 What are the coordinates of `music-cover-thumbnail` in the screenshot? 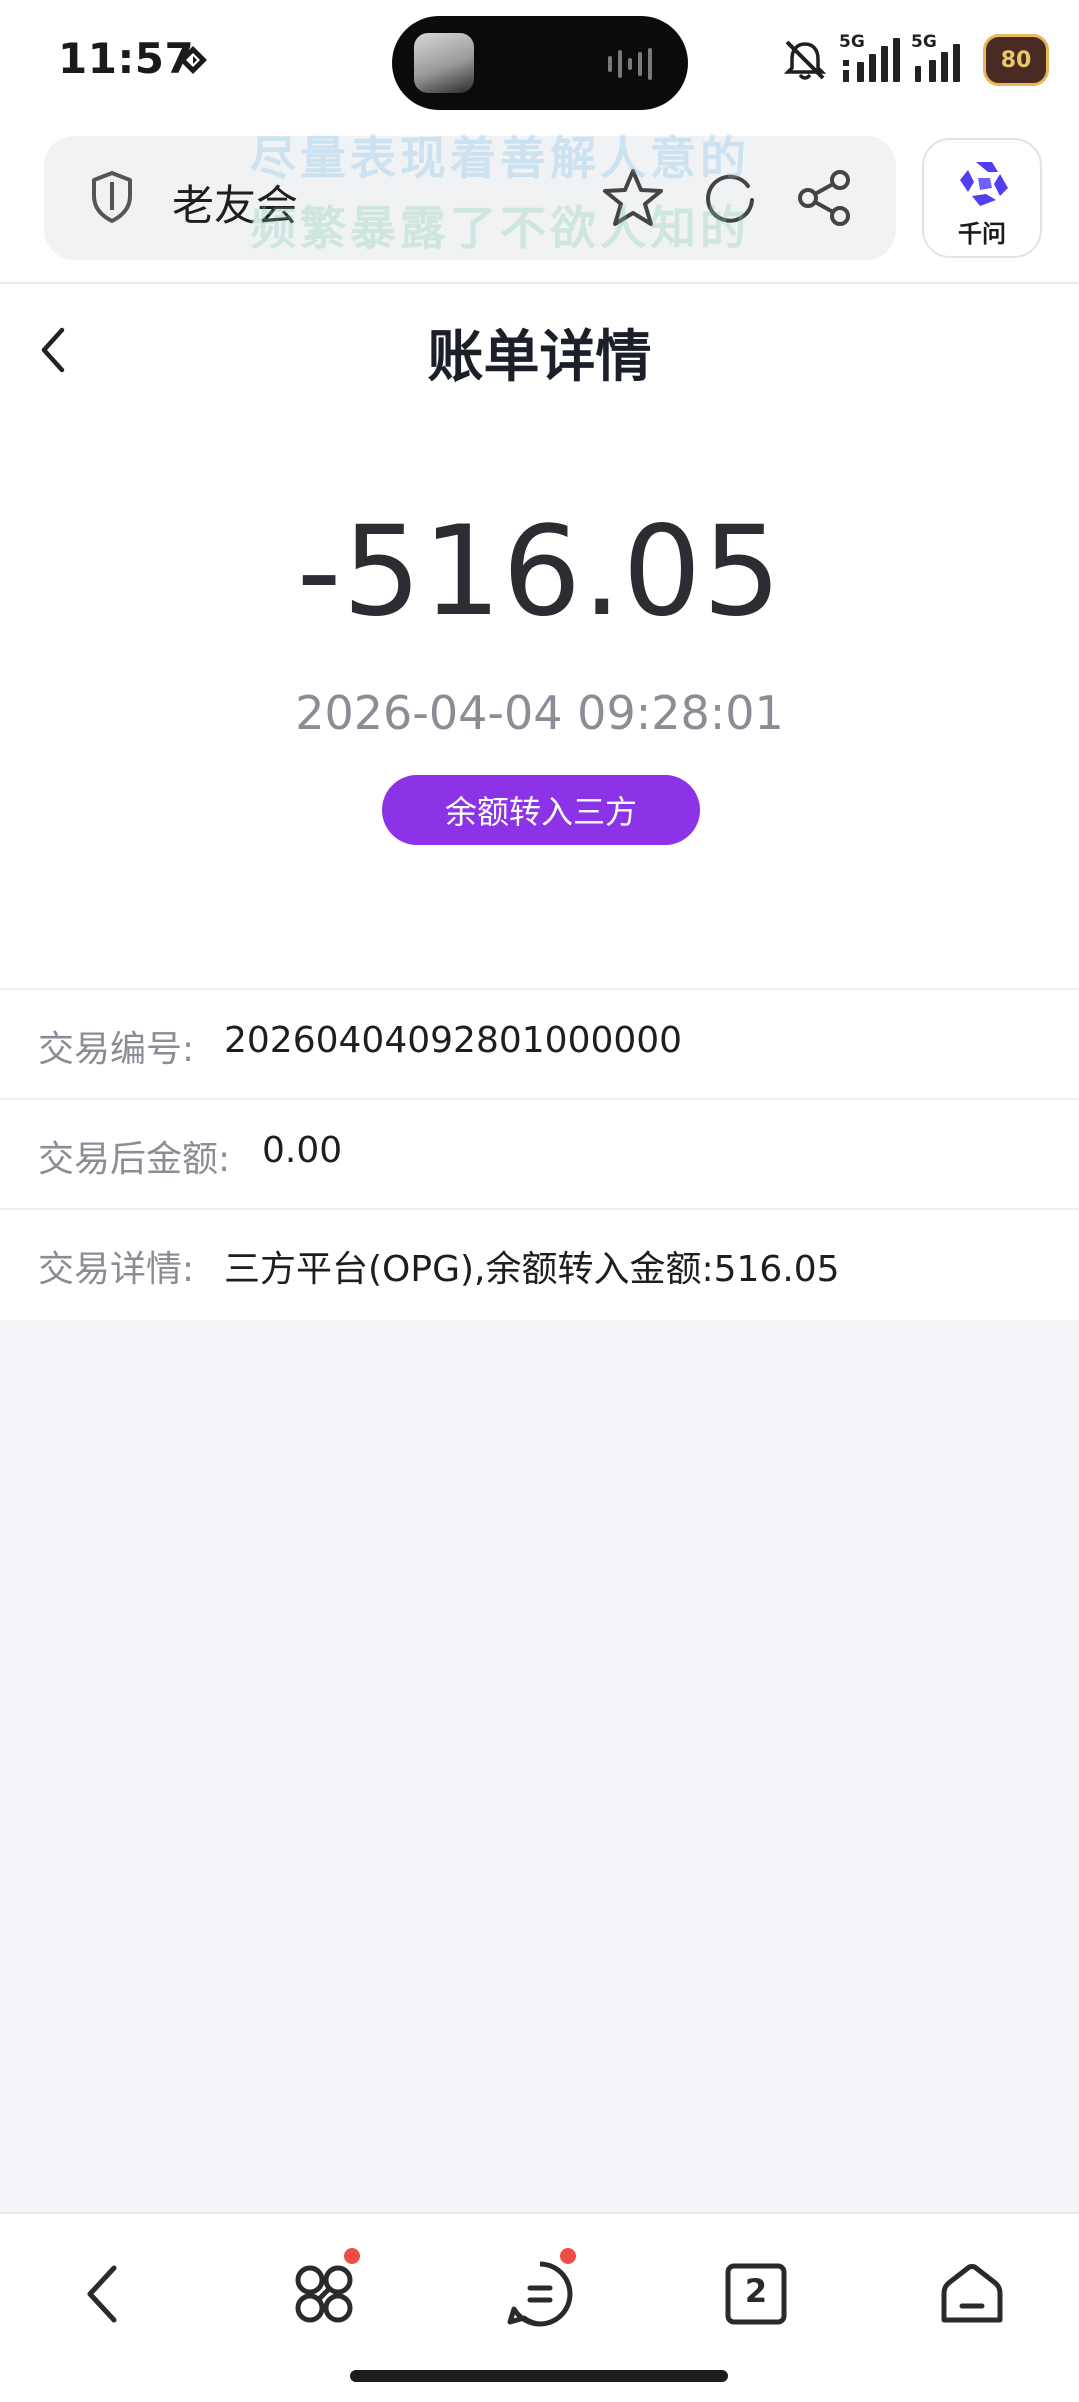 It's located at (444, 63).